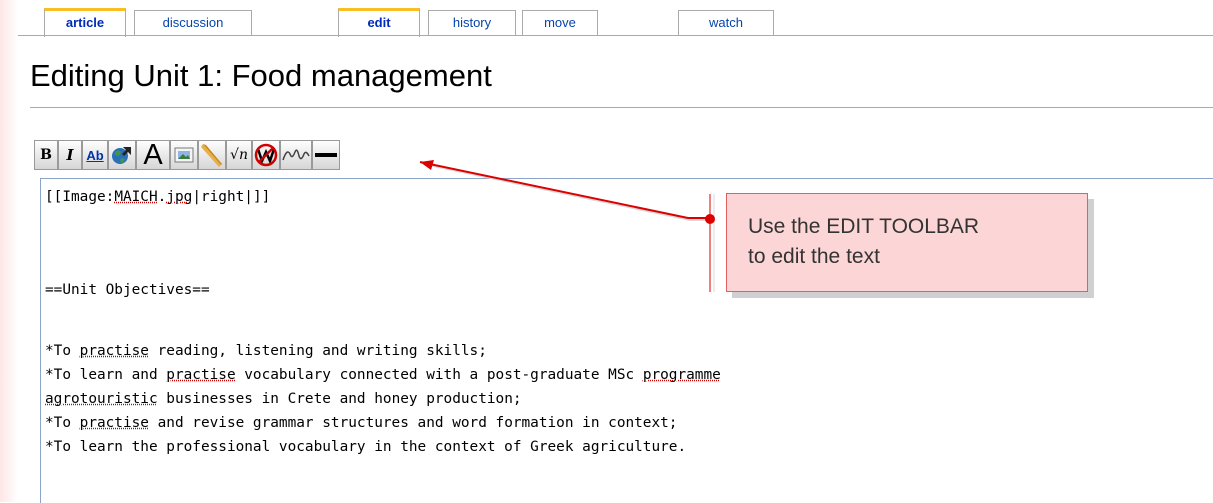  I want to click on italic-button: I, so click(70, 155).